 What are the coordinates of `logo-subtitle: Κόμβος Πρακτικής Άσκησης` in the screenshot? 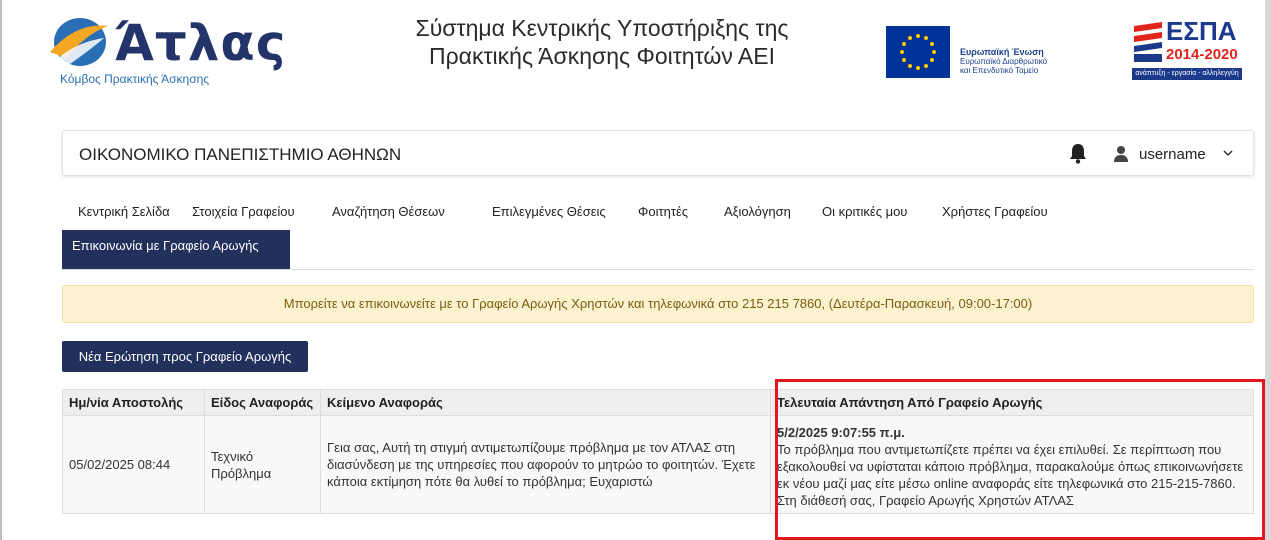 It's located at (135, 79).